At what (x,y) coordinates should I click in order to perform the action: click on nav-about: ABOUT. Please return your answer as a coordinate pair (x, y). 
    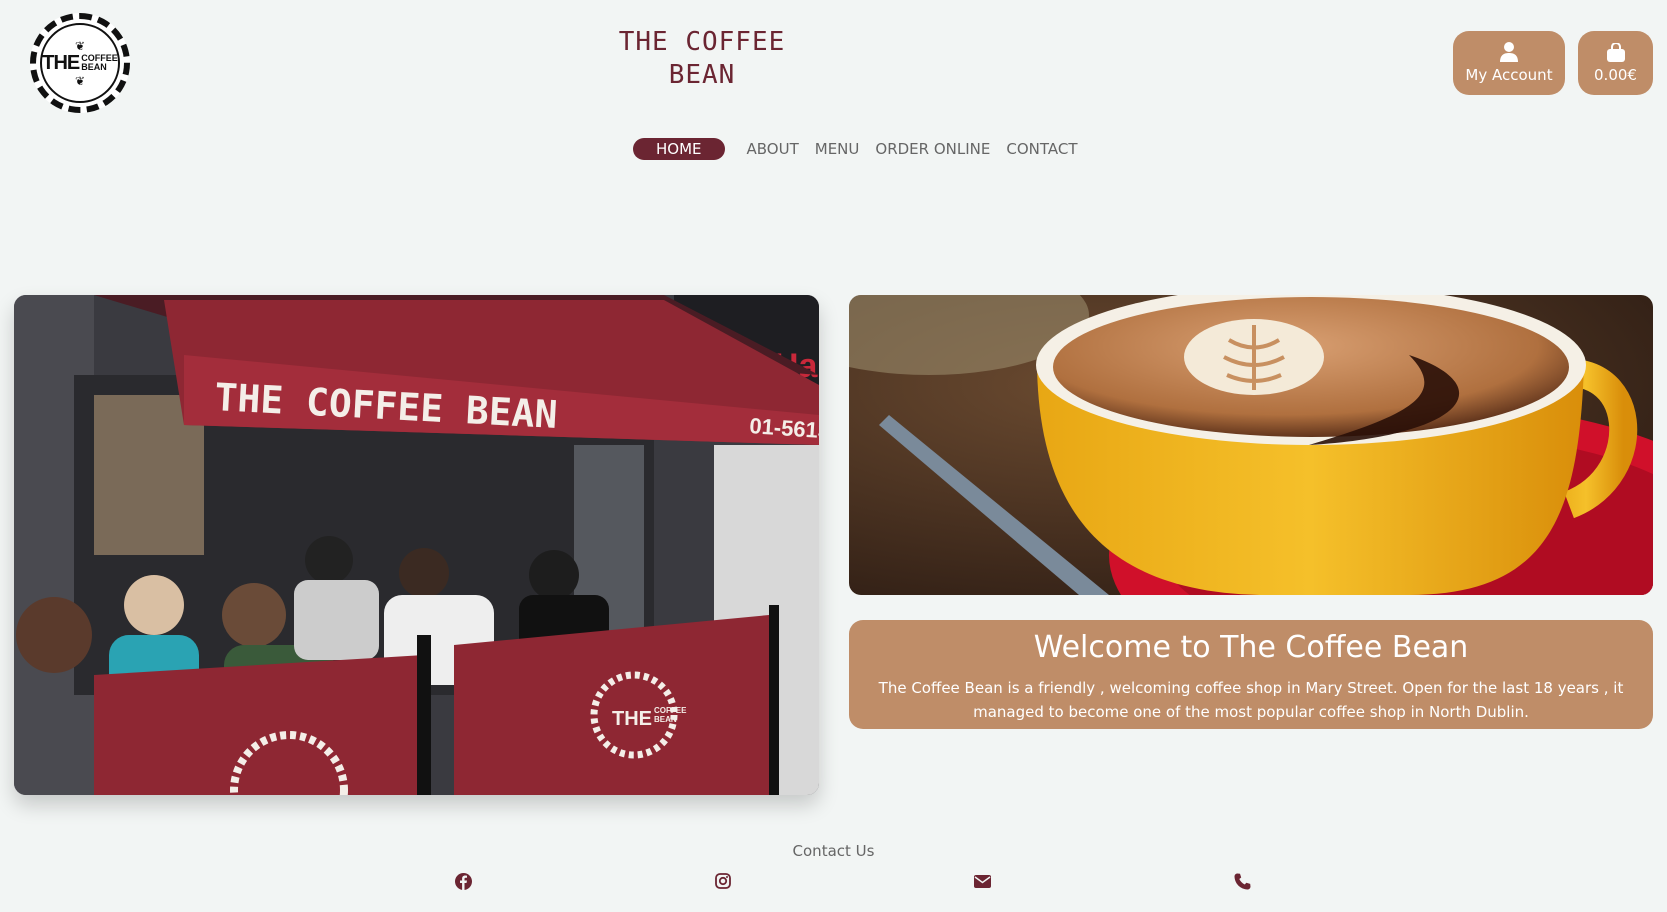
    Looking at the image, I should click on (773, 149).